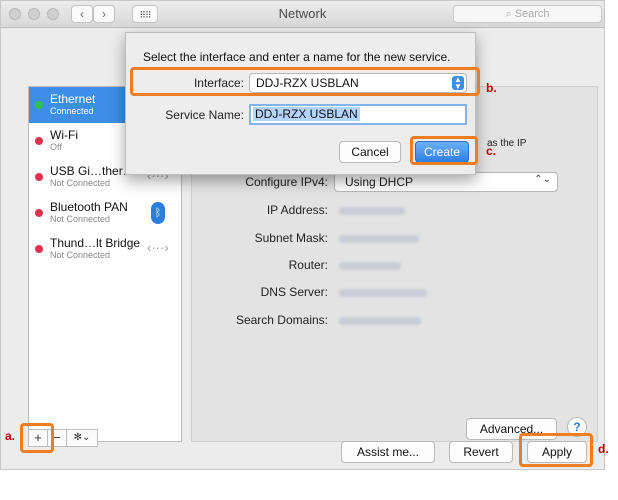  Describe the element at coordinates (491, 151) in the screenshot. I see `callout-c: c.` at that location.